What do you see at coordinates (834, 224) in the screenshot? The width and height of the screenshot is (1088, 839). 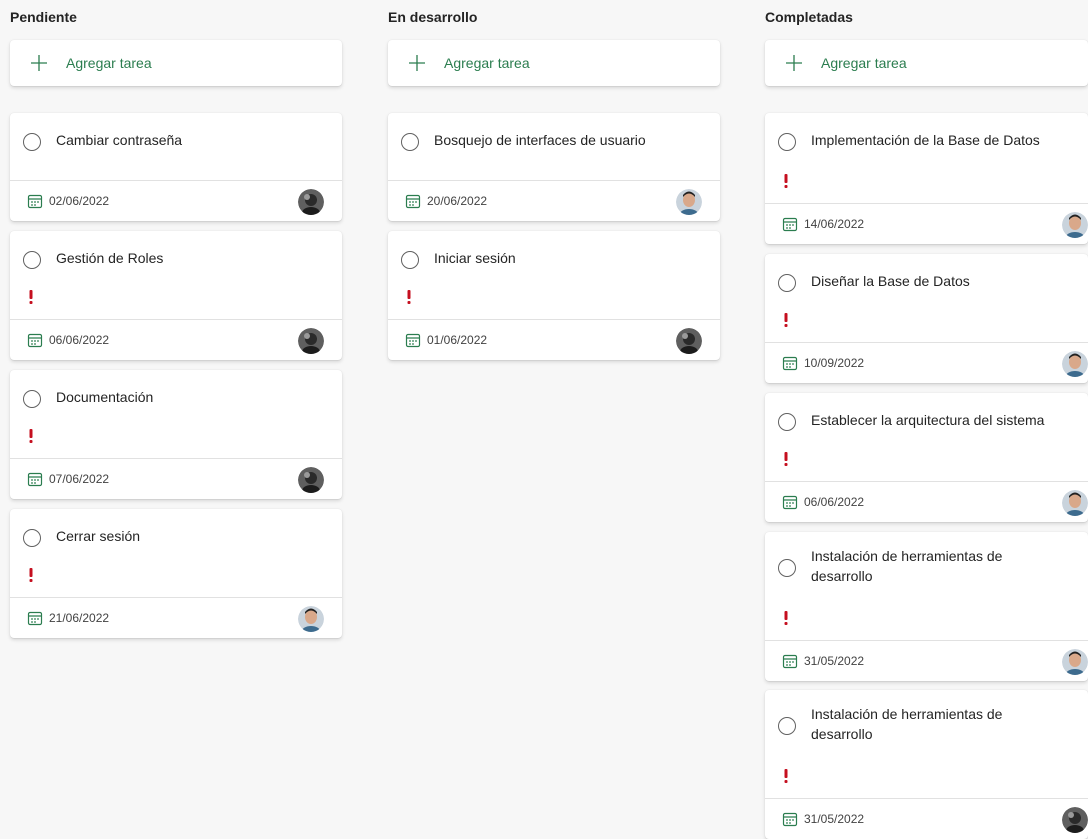 I see `due-date: 14/06/2022` at bounding box center [834, 224].